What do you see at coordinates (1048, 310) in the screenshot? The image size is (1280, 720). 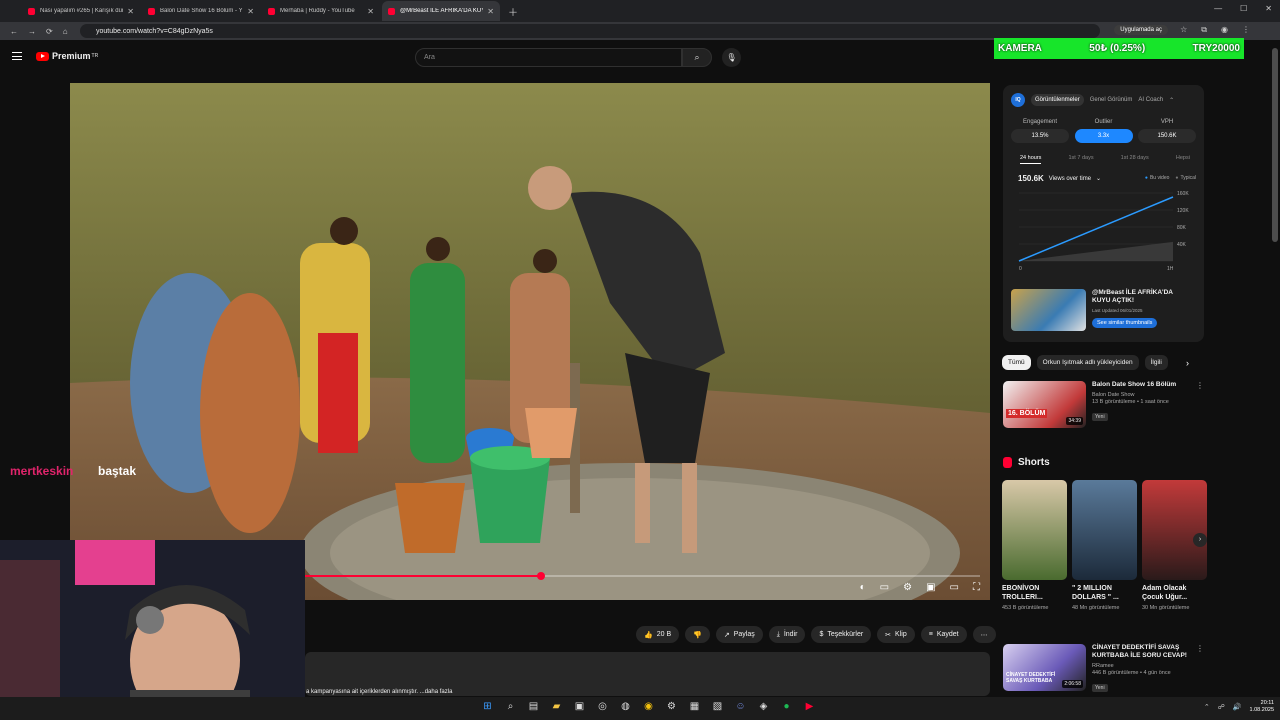 I see `analytics-video-thumbnail` at bounding box center [1048, 310].